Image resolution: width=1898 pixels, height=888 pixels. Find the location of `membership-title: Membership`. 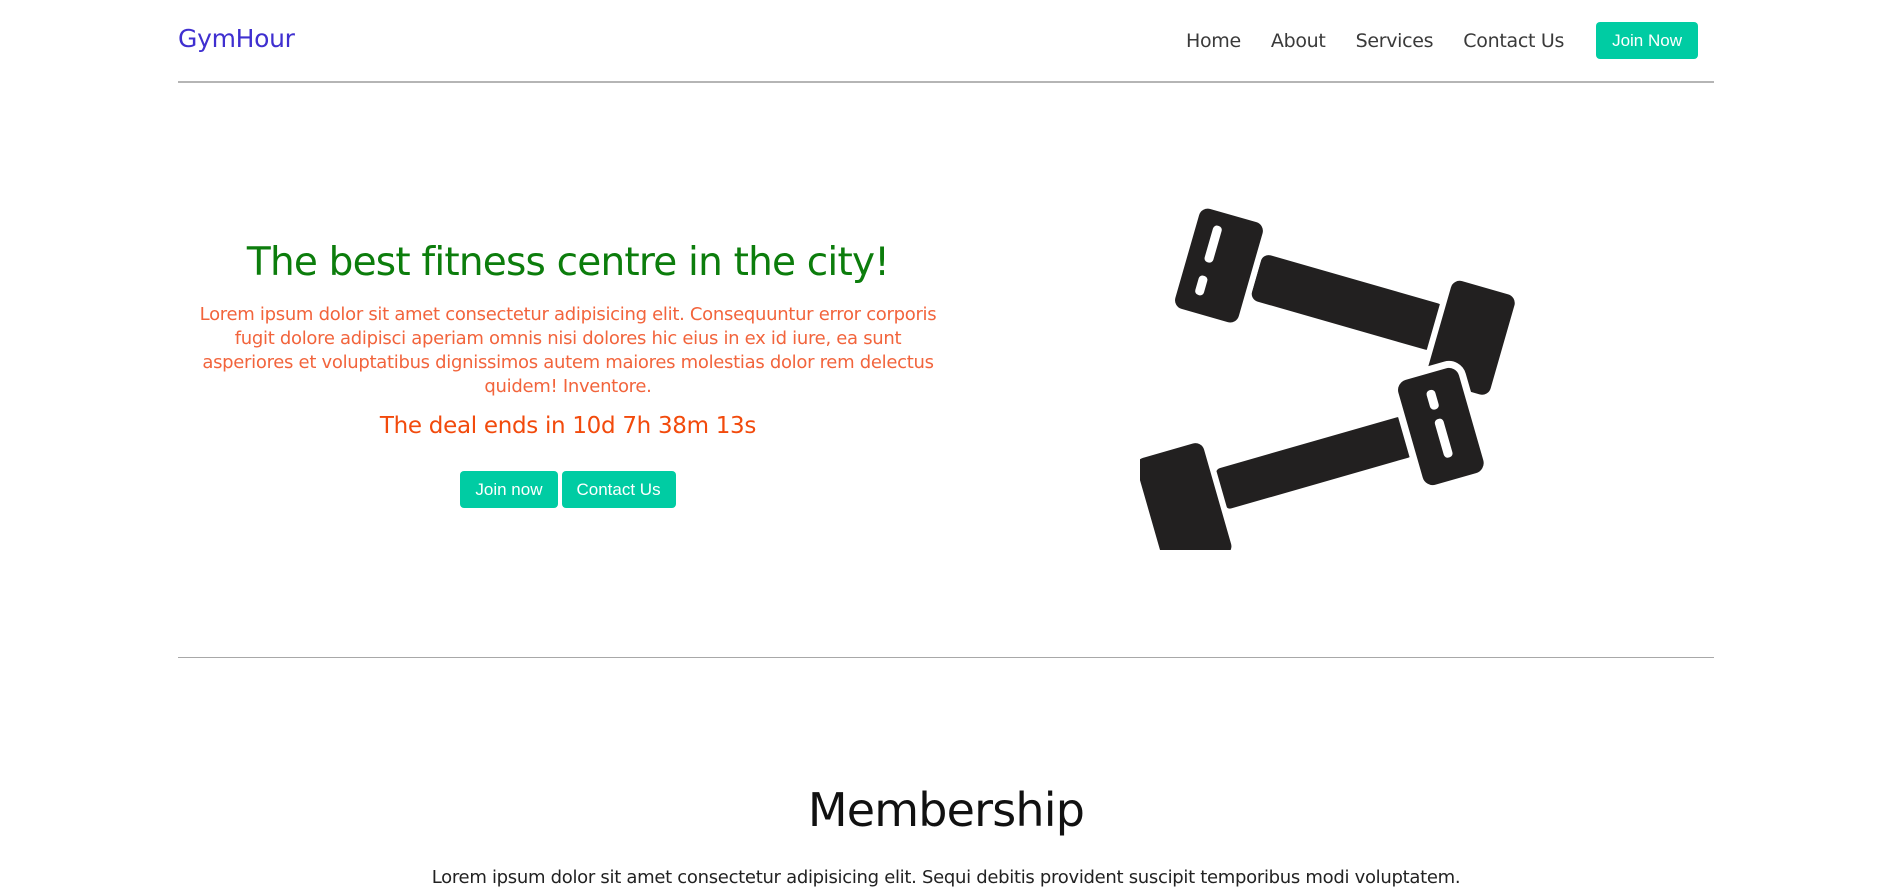

membership-title: Membership is located at coordinates (946, 810).